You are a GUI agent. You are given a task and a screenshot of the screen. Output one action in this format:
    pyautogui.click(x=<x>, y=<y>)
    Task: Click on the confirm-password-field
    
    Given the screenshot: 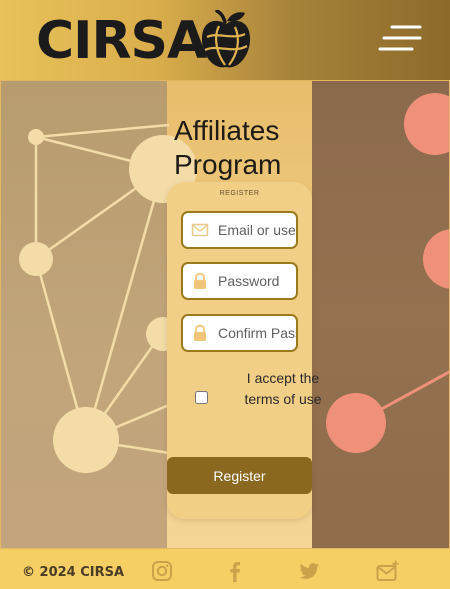 What is the action you would take?
    pyautogui.click(x=239, y=333)
    